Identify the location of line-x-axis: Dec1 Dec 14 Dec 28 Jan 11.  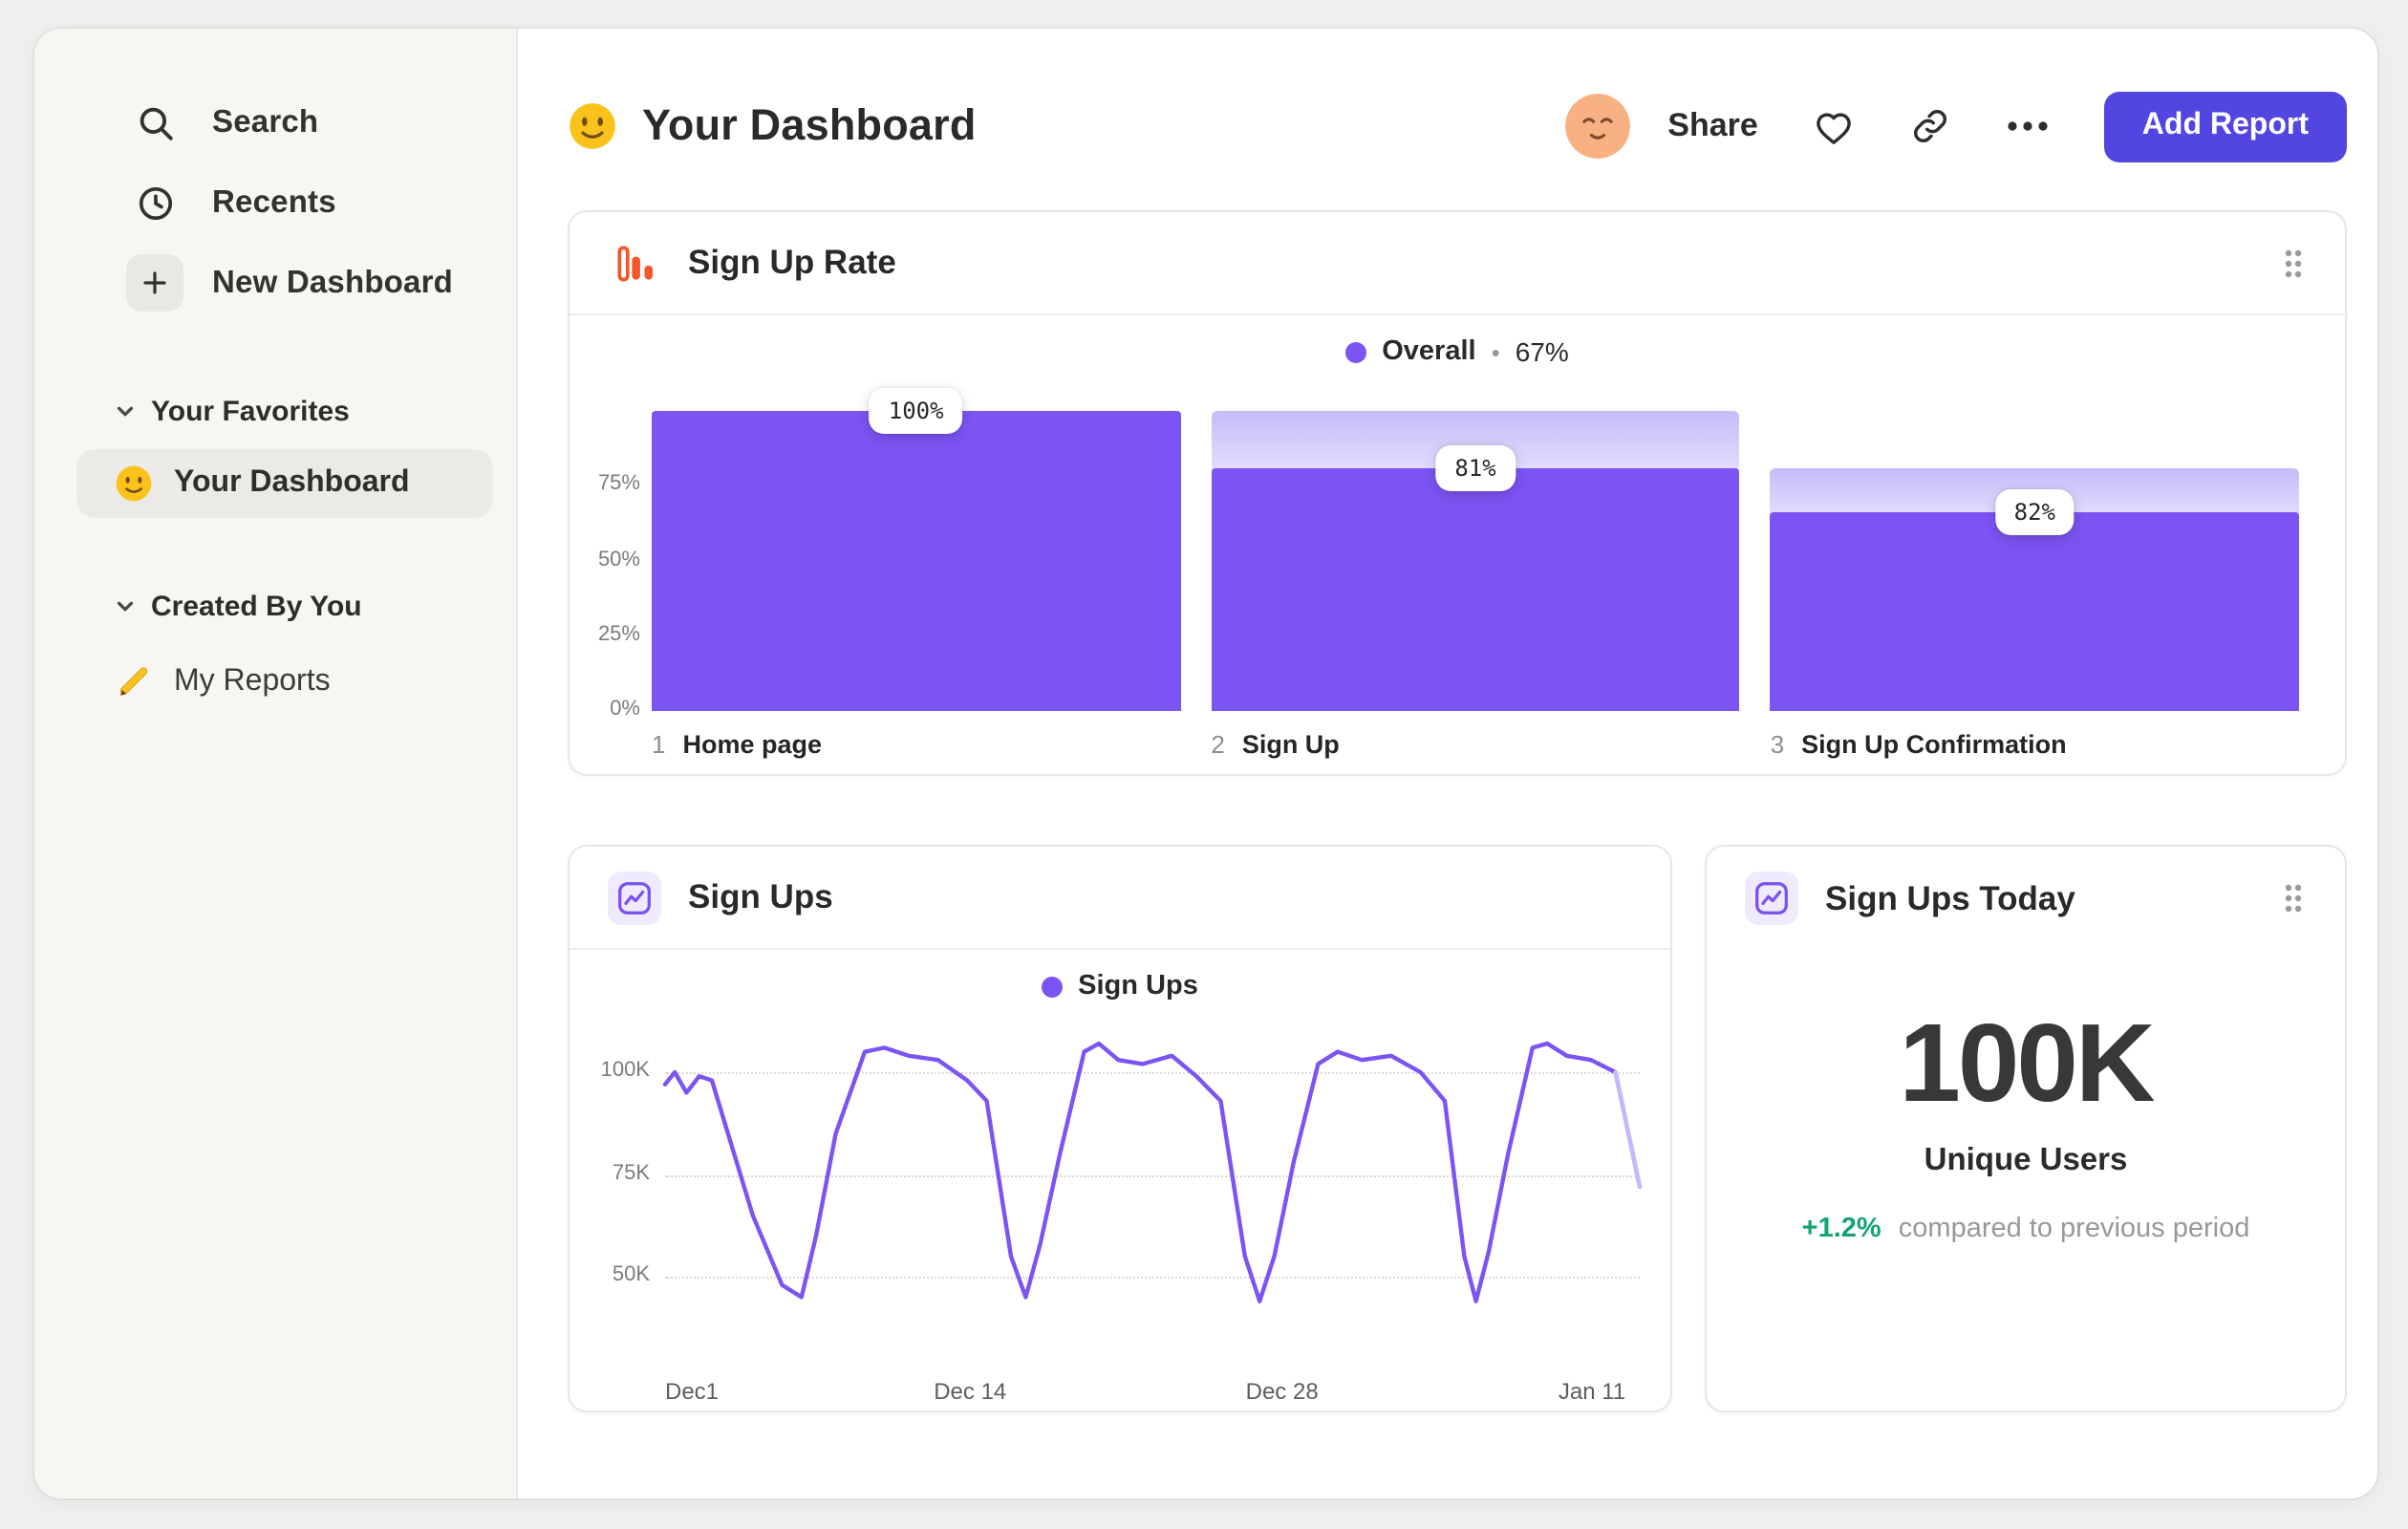
(1153, 1393).